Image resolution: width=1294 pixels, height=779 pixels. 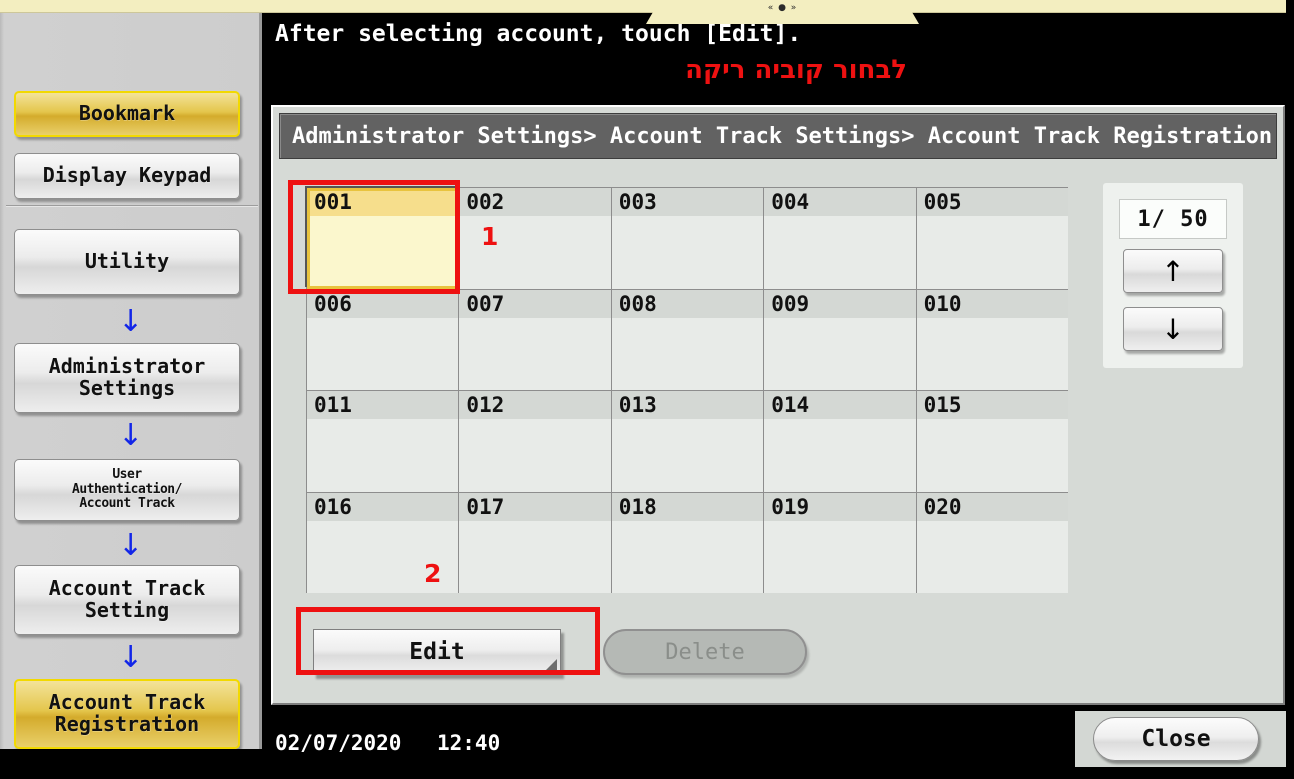 What do you see at coordinates (992, 405) in the screenshot?
I see `account-cell-number: 015` at bounding box center [992, 405].